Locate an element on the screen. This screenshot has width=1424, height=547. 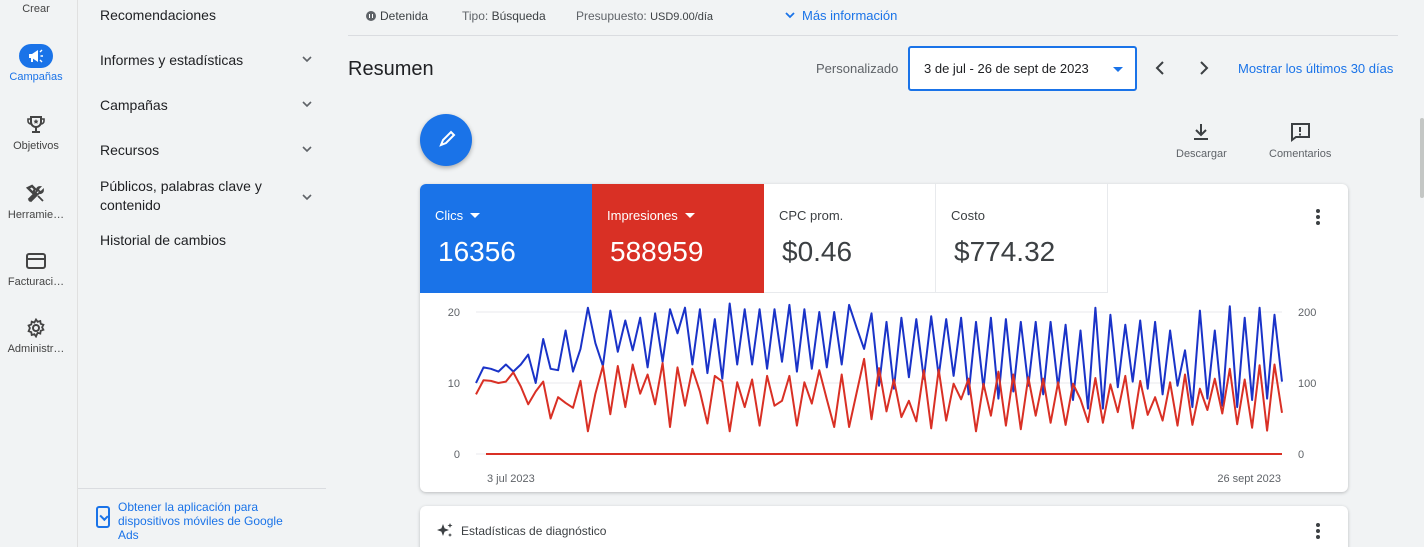
rail-item-label: Campañas is located at coordinates (36, 77).